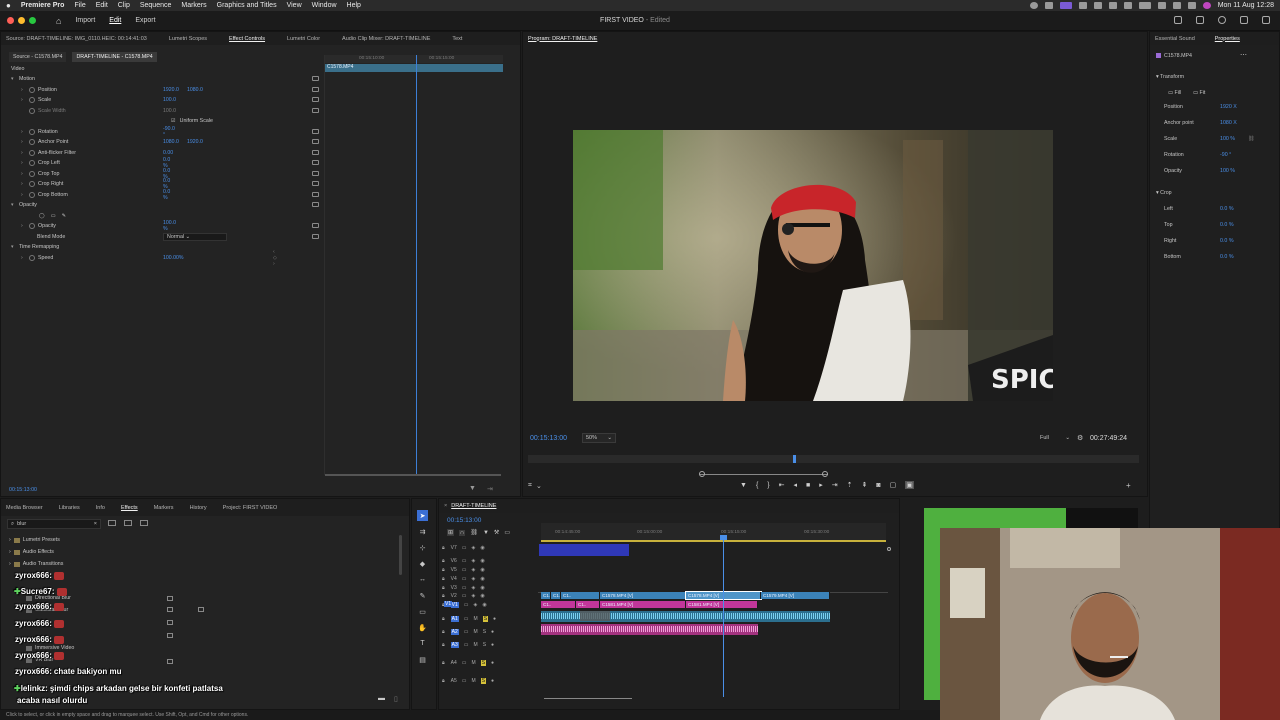 The image size is (1280, 720). What do you see at coordinates (98, 100) in the screenshot?
I see `effect-property-row: › Scale 100.0` at bounding box center [98, 100].